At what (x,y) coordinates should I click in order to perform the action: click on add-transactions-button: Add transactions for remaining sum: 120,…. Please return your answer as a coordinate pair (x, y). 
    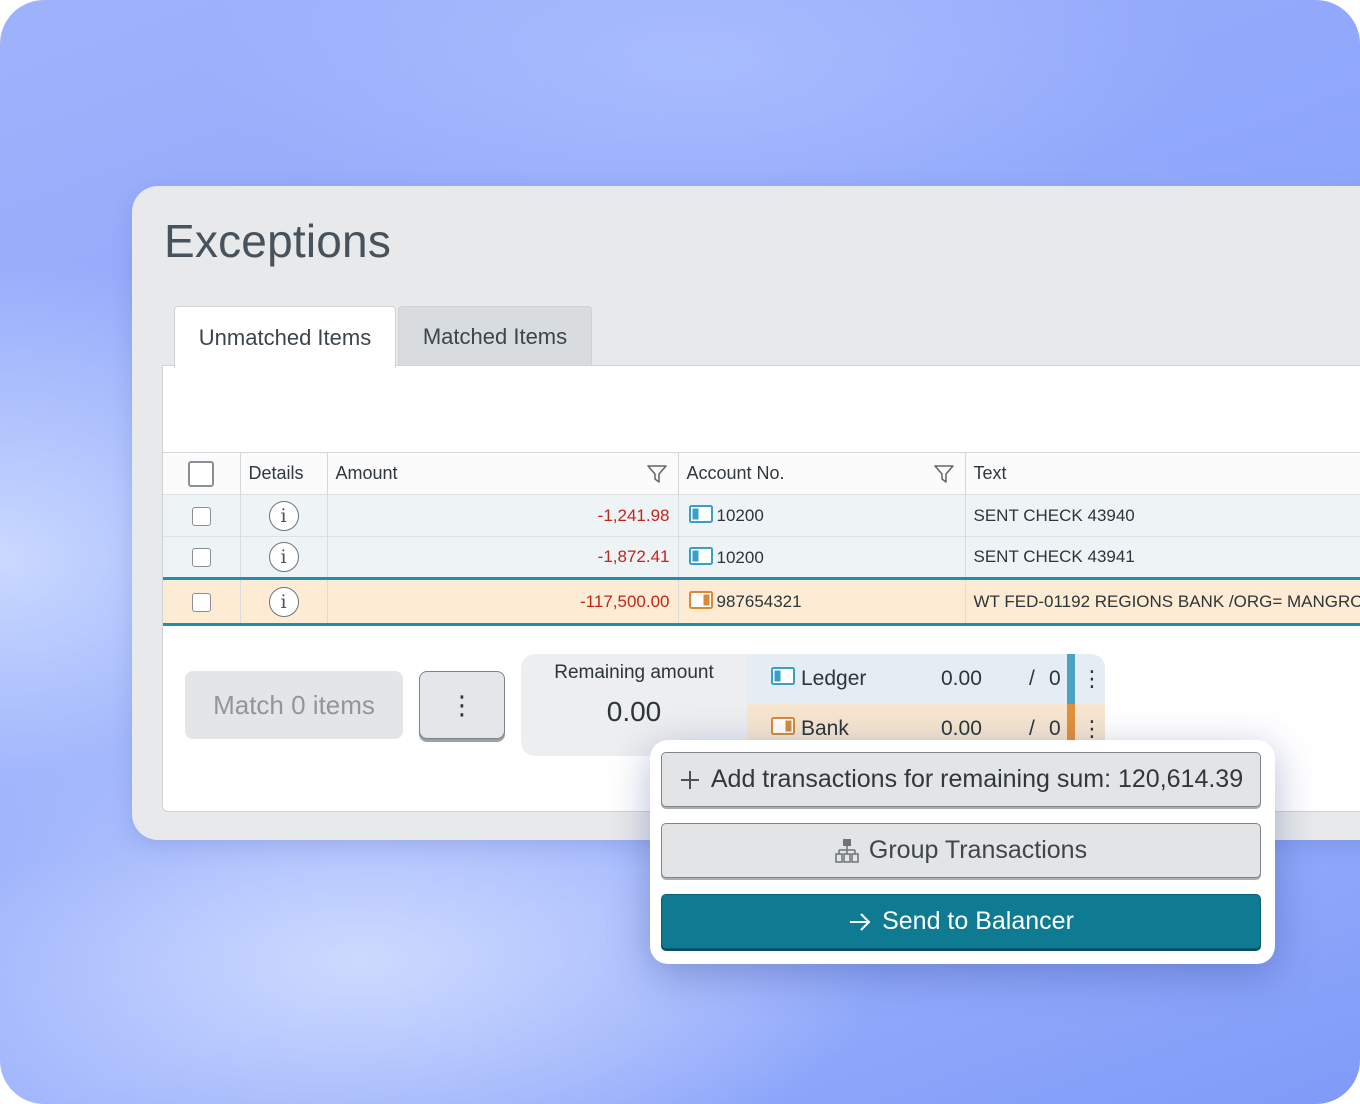
    Looking at the image, I should click on (961, 779).